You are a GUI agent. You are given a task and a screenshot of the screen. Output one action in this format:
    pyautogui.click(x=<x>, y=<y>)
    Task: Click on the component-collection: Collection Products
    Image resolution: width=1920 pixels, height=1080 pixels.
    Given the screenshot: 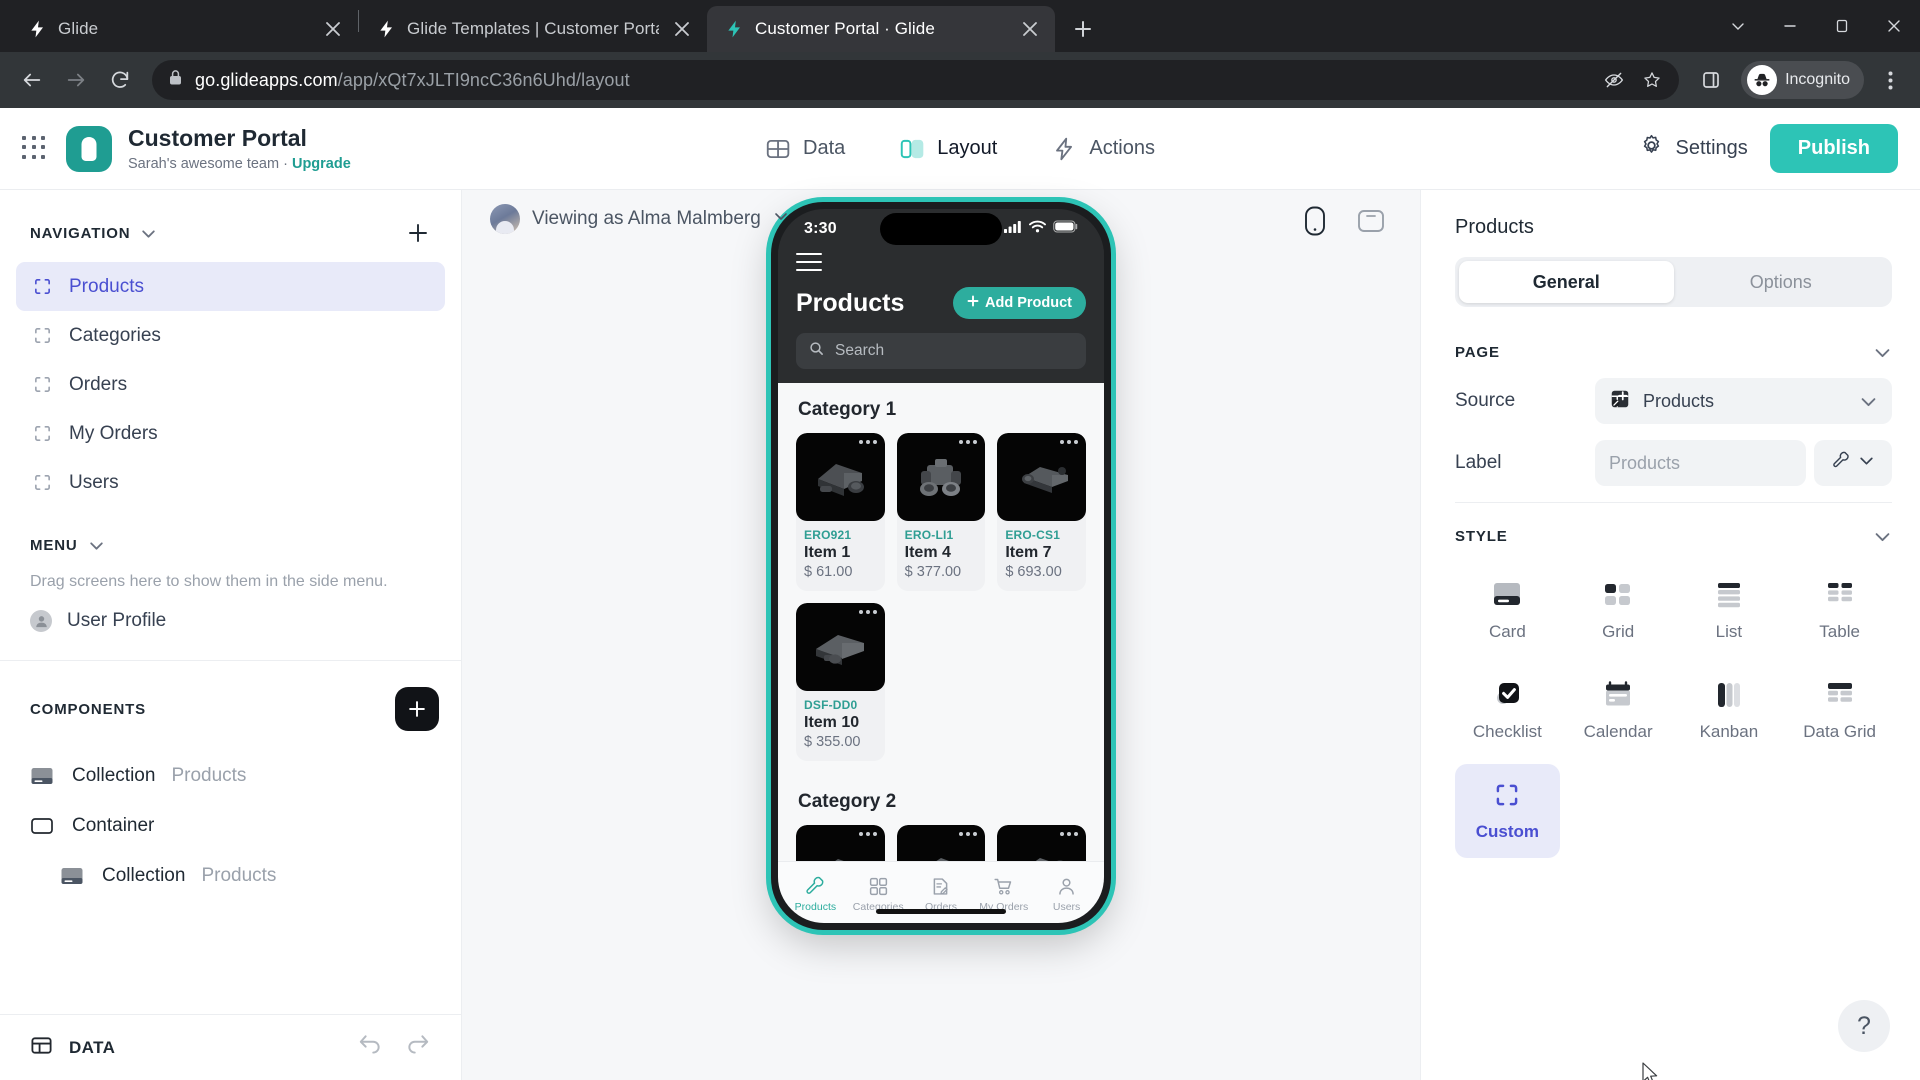 What is the action you would take?
    pyautogui.click(x=230, y=776)
    